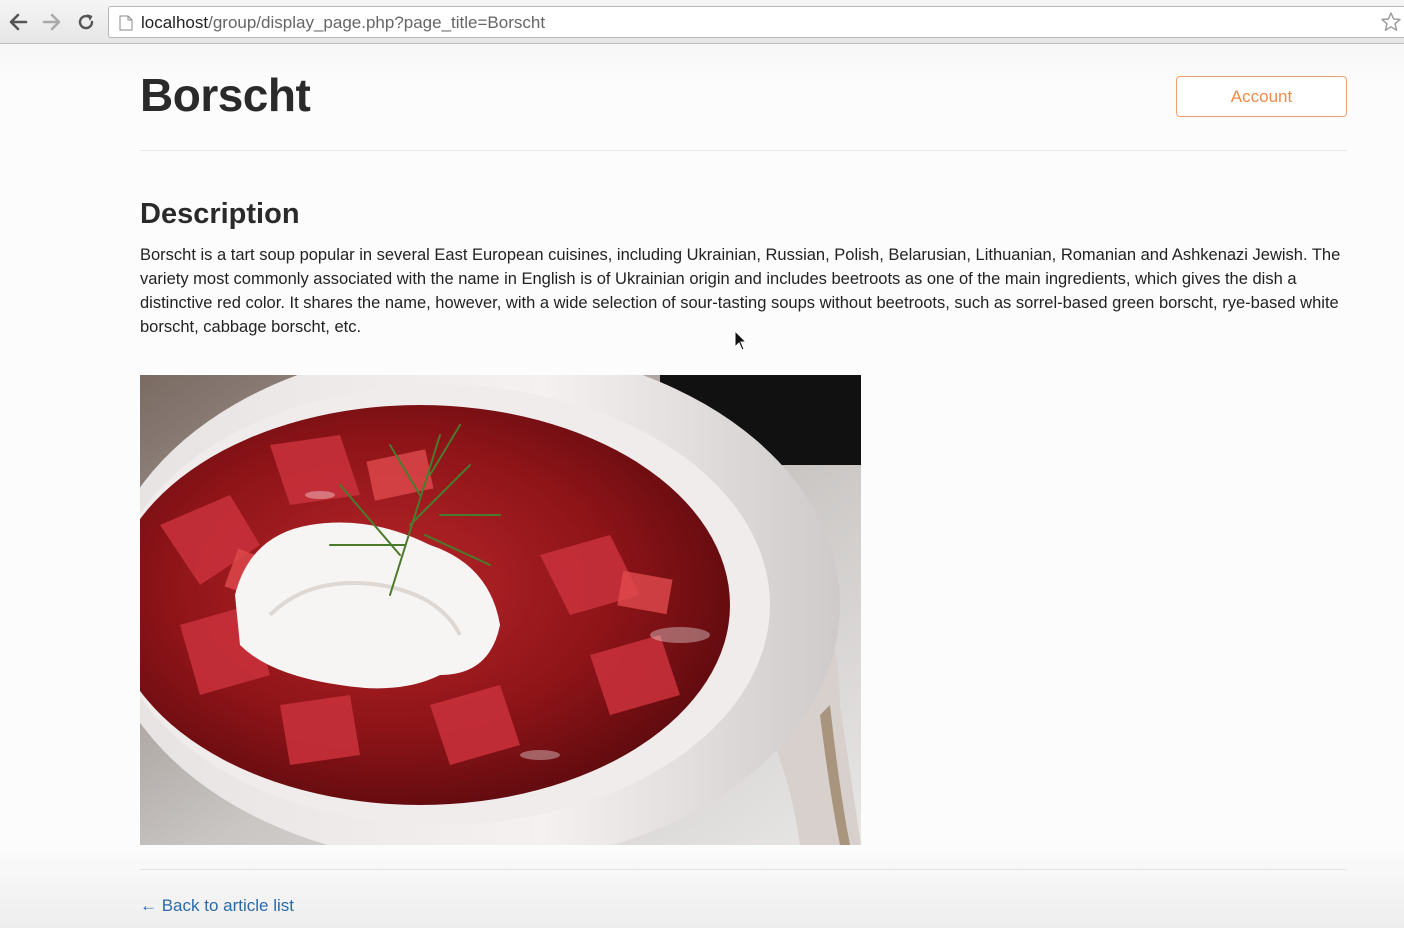 The image size is (1404, 928). Describe the element at coordinates (743, 869) in the screenshot. I see `footer-divider` at that location.